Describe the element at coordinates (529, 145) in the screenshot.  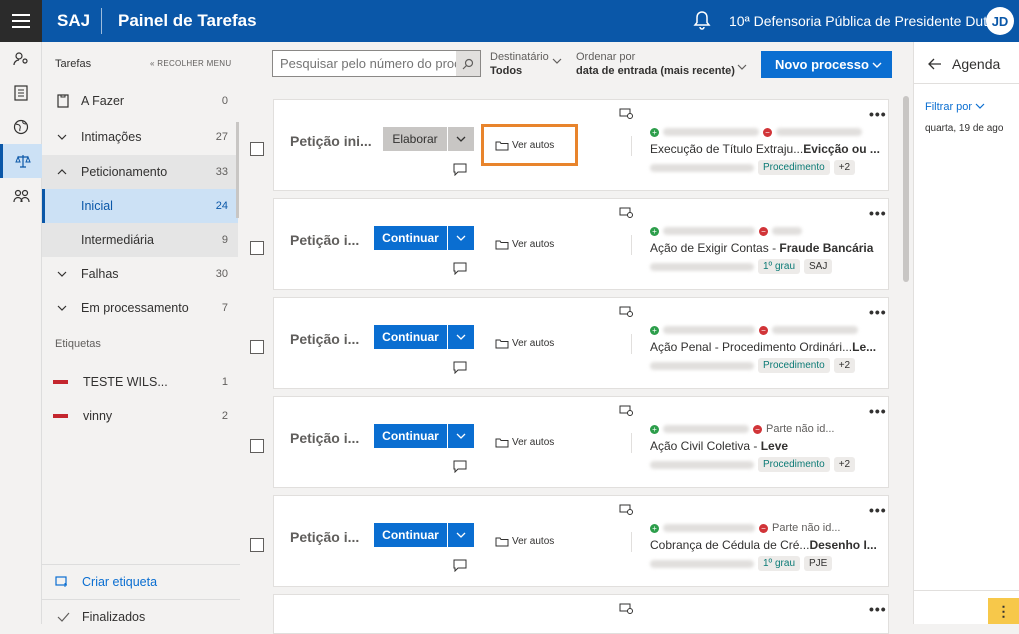
I see `highlight-box` at that location.